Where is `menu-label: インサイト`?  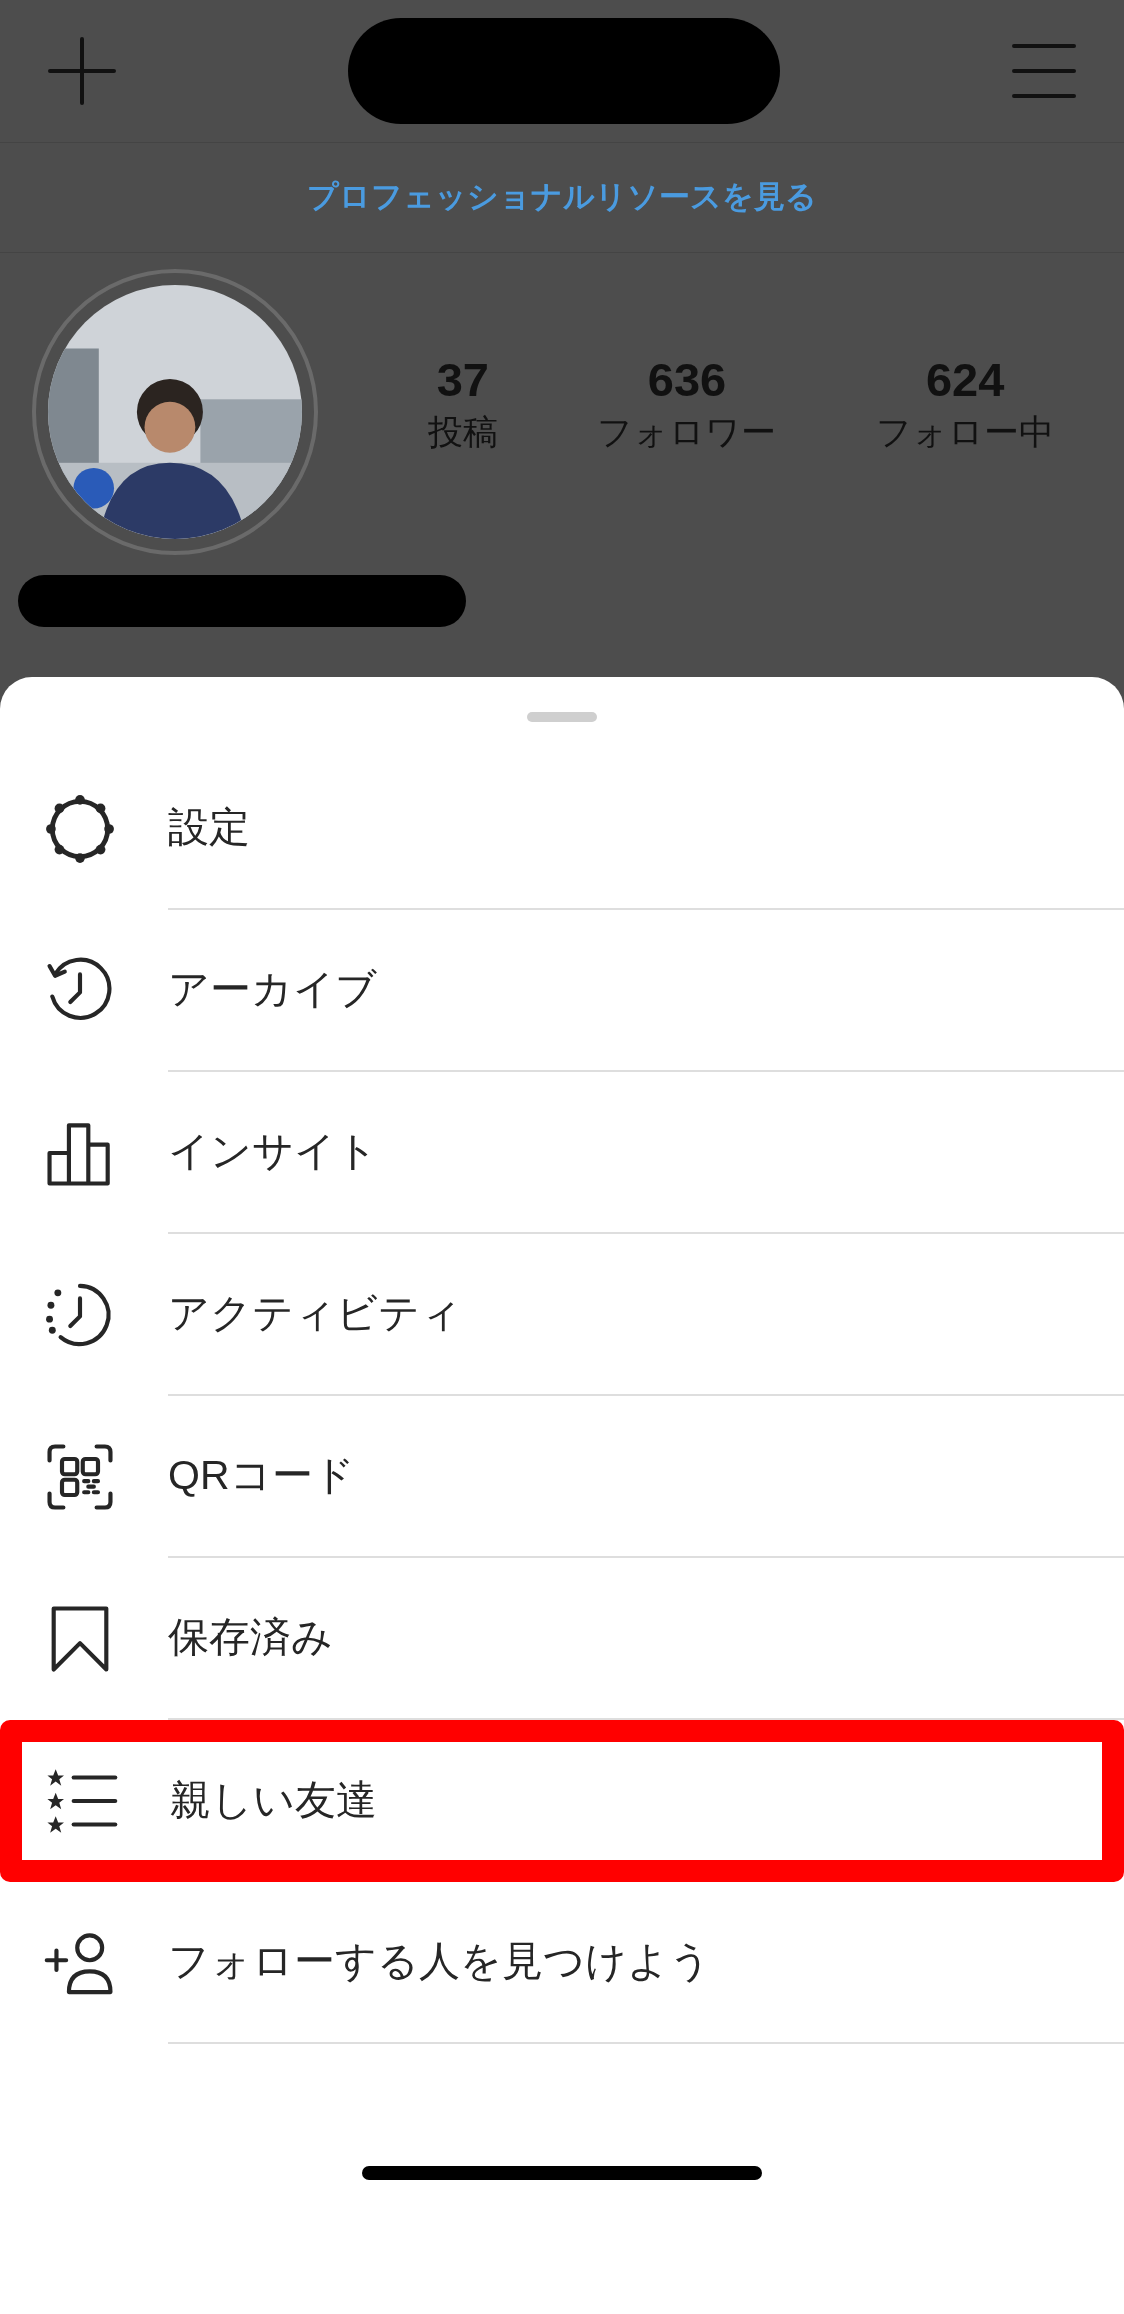 menu-label: インサイト is located at coordinates (273, 1152).